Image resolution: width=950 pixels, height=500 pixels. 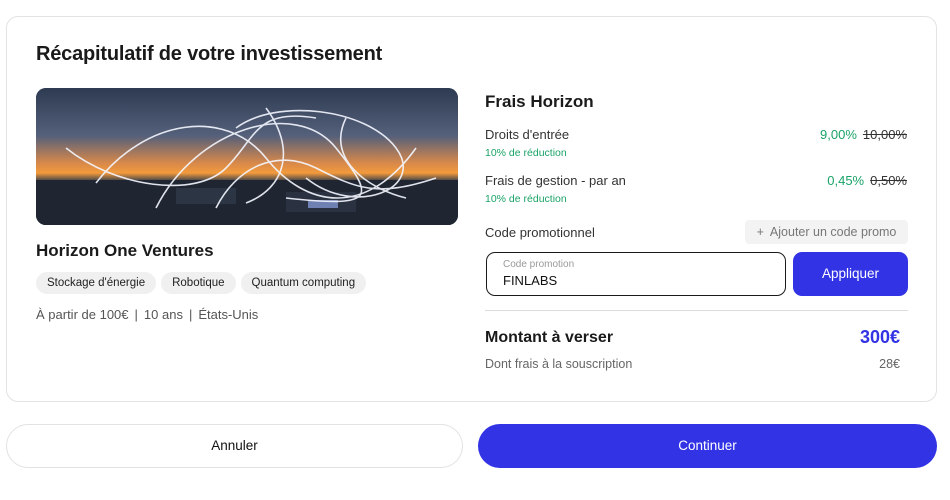 I want to click on fund-duration: 10 ans, so click(x=163, y=314).